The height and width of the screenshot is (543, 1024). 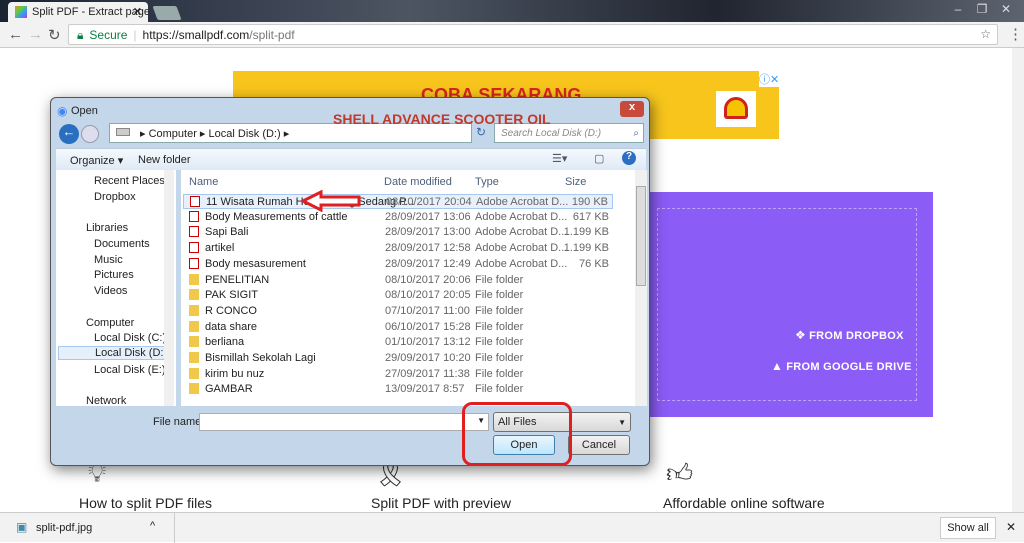 What do you see at coordinates (22, 527) in the screenshot?
I see `image-file-icon: ▣` at bounding box center [22, 527].